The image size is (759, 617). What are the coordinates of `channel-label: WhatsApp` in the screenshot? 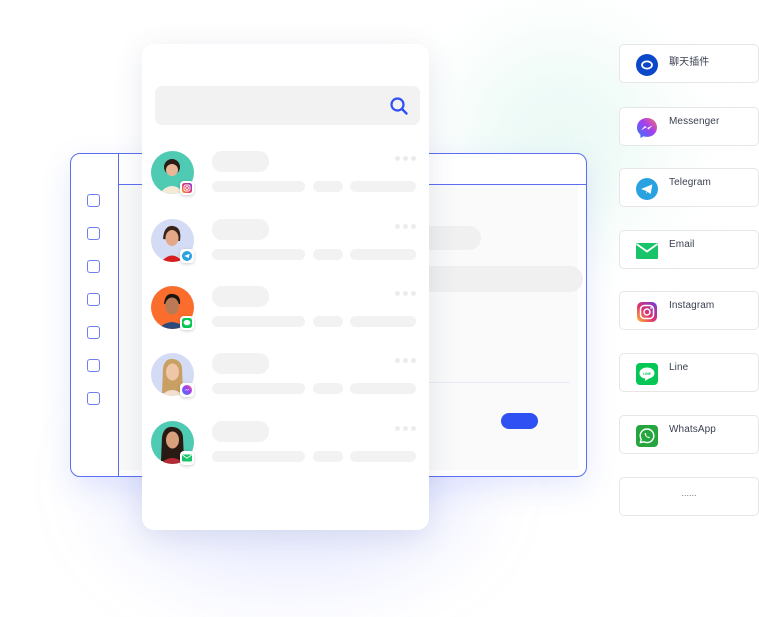 It's located at (692, 429).